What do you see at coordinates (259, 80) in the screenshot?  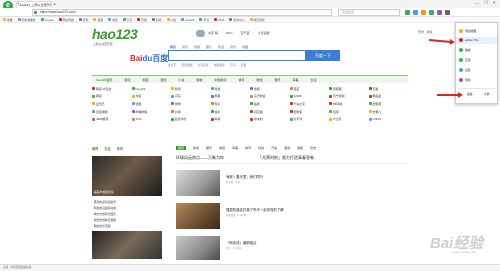 I see `site-nav-item: 财经` at bounding box center [259, 80].